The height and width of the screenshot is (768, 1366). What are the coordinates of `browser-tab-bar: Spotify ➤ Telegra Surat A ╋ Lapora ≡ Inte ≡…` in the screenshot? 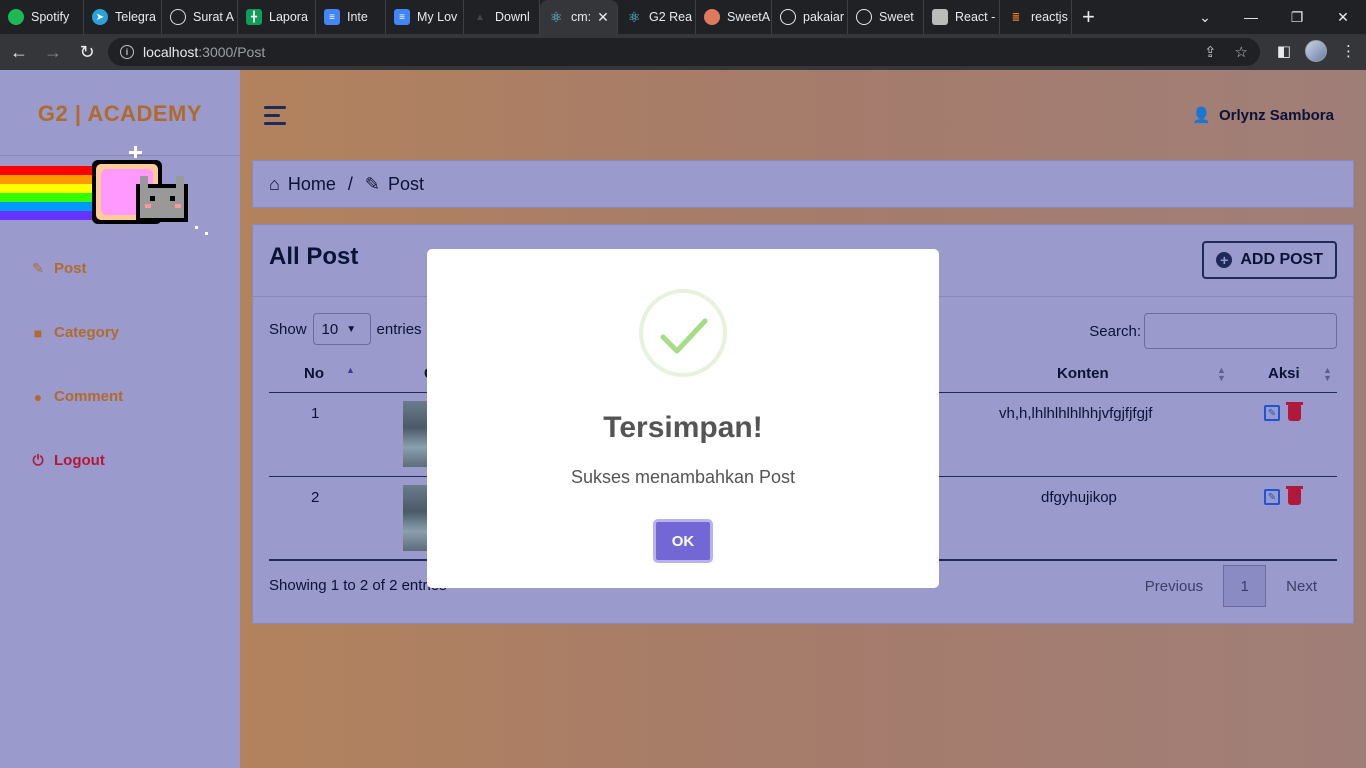 It's located at (683, 17).